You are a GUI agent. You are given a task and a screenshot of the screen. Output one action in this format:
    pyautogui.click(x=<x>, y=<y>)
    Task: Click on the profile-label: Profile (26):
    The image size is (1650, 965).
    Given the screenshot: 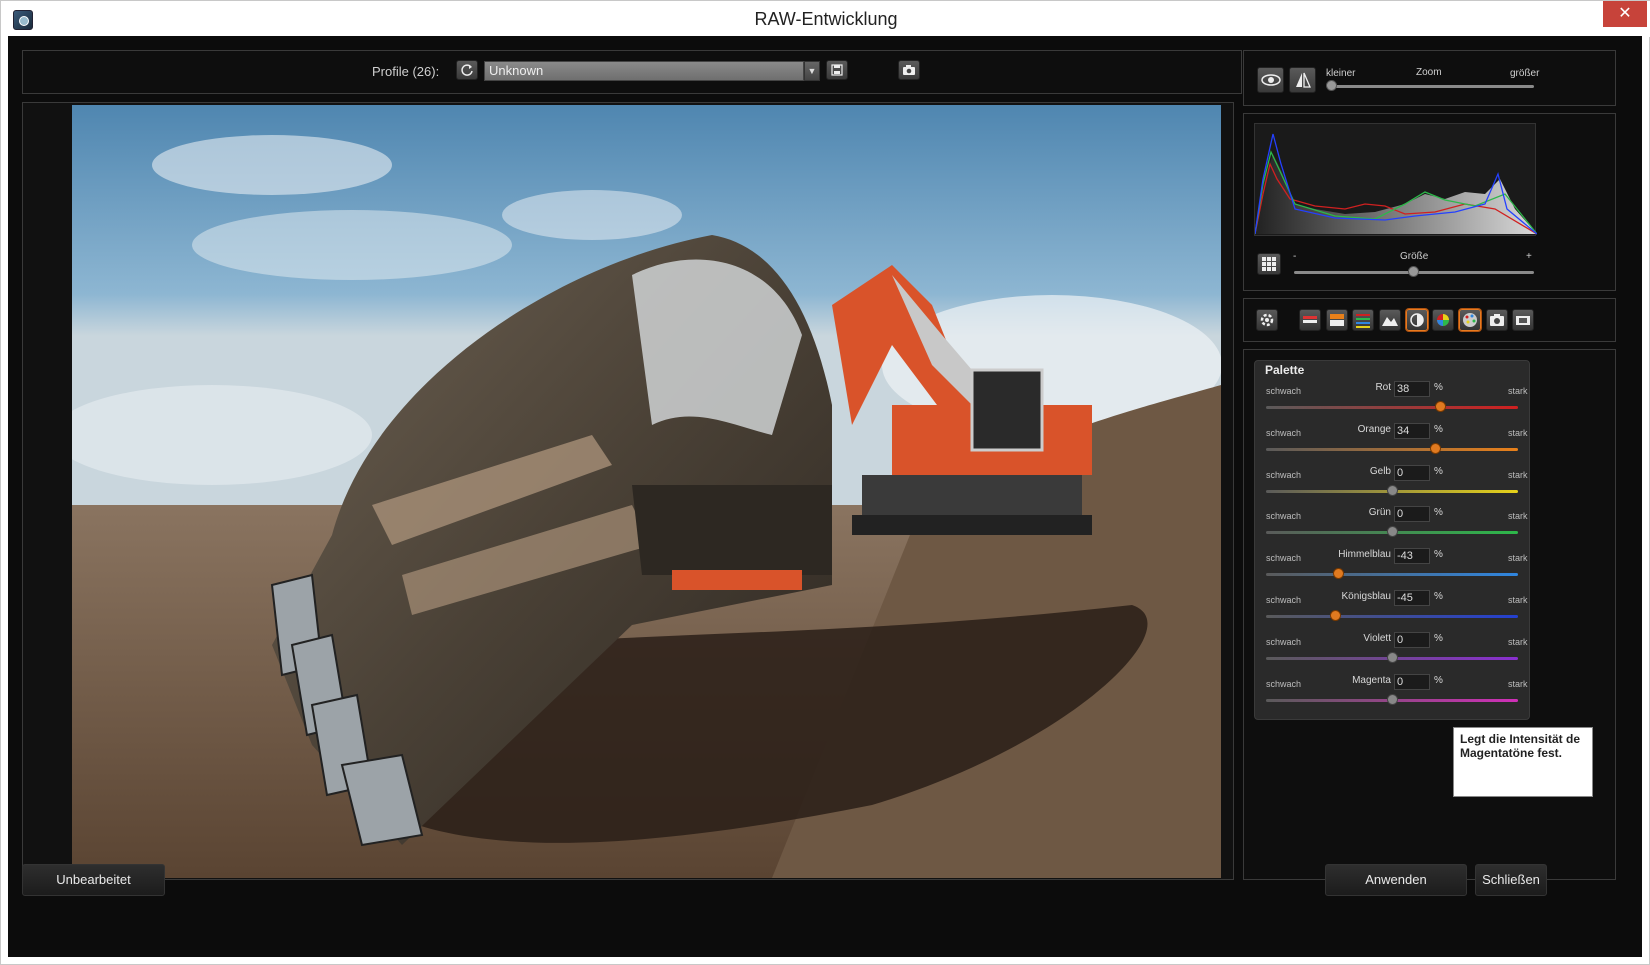 What is the action you would take?
    pyautogui.click(x=406, y=71)
    